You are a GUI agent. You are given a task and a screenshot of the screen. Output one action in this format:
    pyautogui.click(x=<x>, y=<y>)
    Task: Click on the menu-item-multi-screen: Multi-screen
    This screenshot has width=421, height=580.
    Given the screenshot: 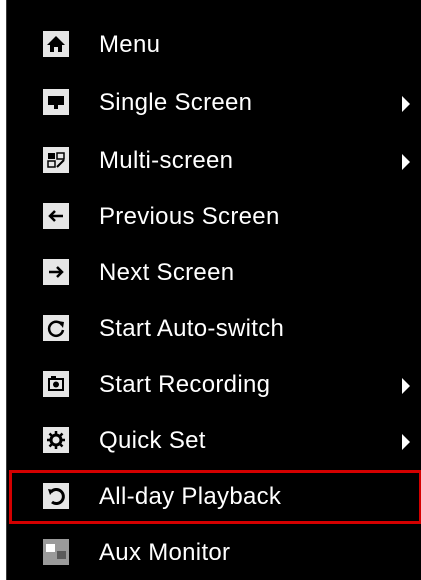 What is the action you would take?
    pyautogui.click(x=213, y=161)
    